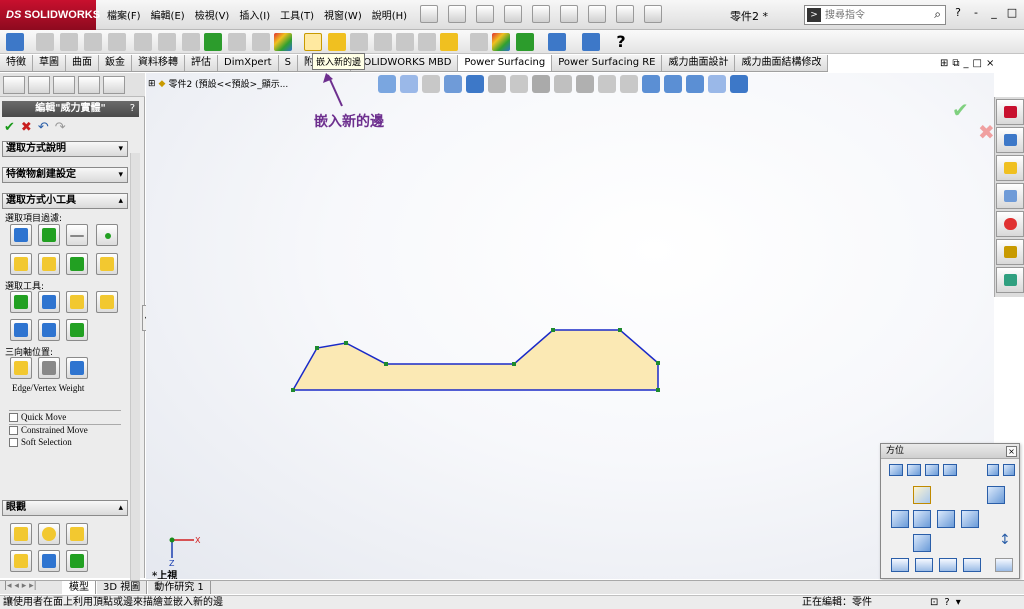 This screenshot has width=1024, height=609. I want to click on task-file-explorer, so click(1010, 168).